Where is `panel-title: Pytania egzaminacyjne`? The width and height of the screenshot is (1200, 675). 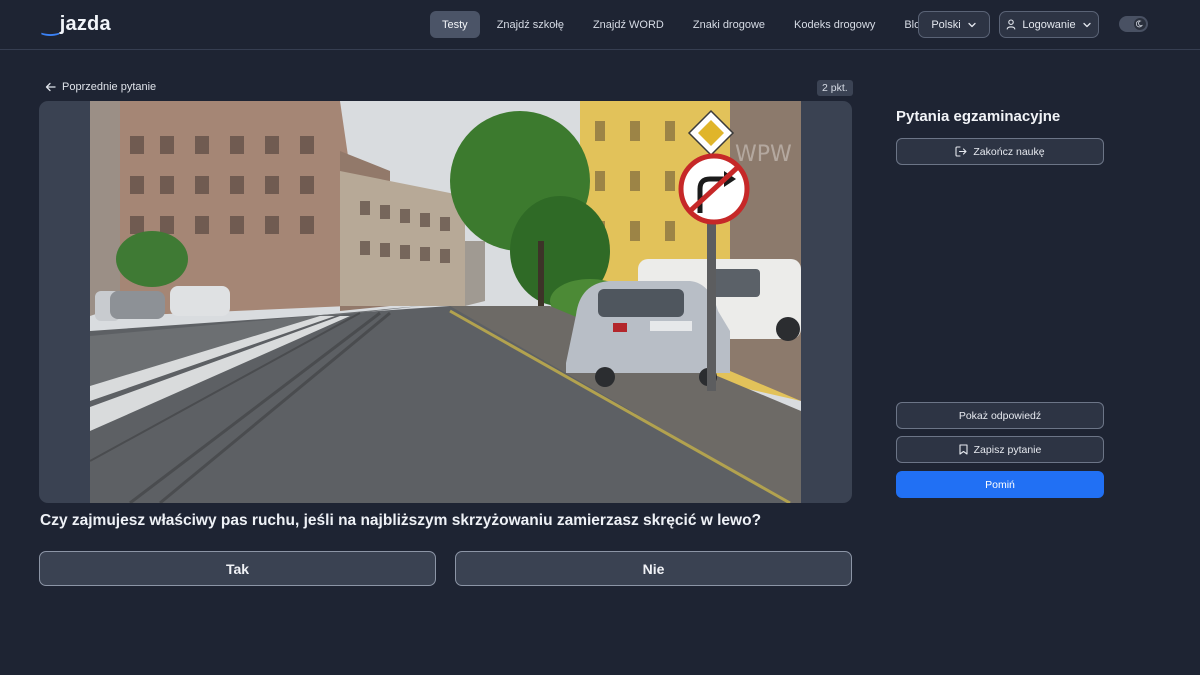
panel-title: Pytania egzaminacyjne is located at coordinates (978, 116).